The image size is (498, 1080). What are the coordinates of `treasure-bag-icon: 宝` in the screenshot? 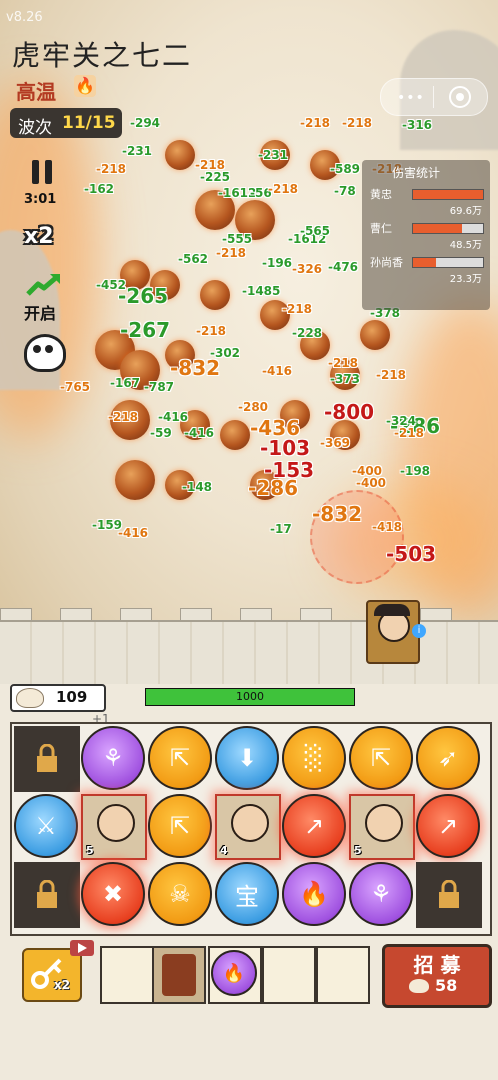 It's located at (247, 896).